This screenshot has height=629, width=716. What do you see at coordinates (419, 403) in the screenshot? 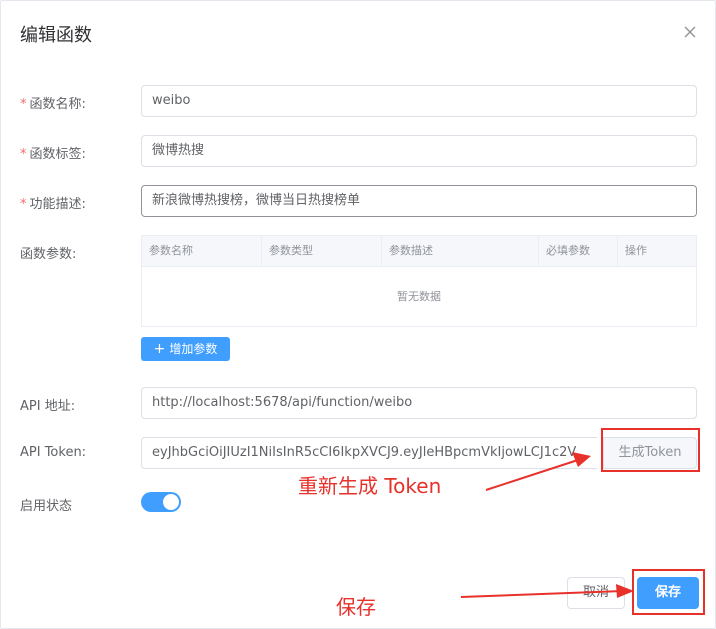
I see `api-url-input: http://localhost:5678/api/function/weibo` at bounding box center [419, 403].